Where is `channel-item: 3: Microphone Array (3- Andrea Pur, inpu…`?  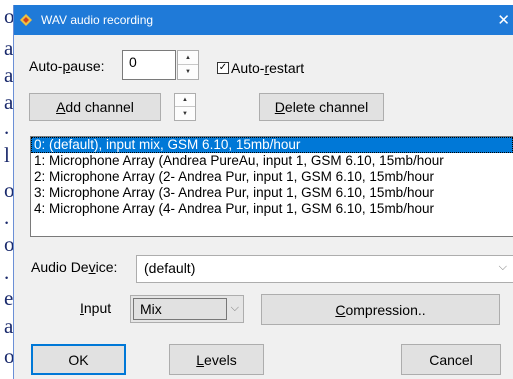
channel-item: 3: Microphone Array (3- Andrea Pur, inpu… is located at coordinates (272, 193).